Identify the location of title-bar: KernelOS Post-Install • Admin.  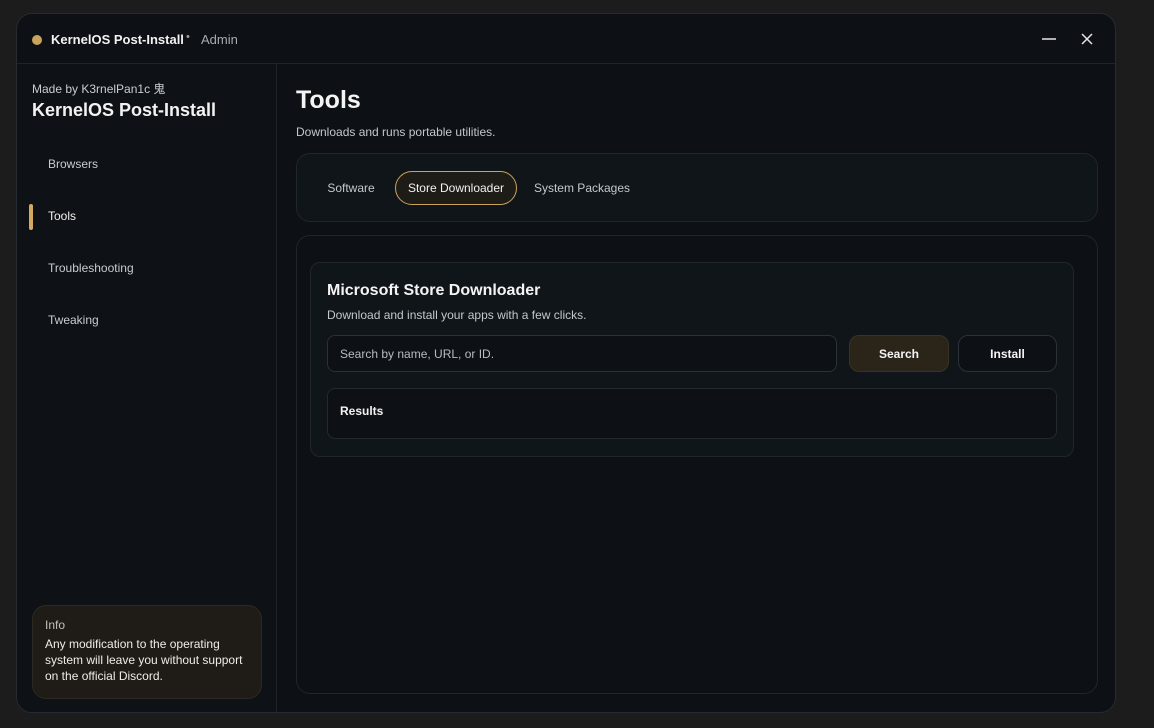
(566, 39).